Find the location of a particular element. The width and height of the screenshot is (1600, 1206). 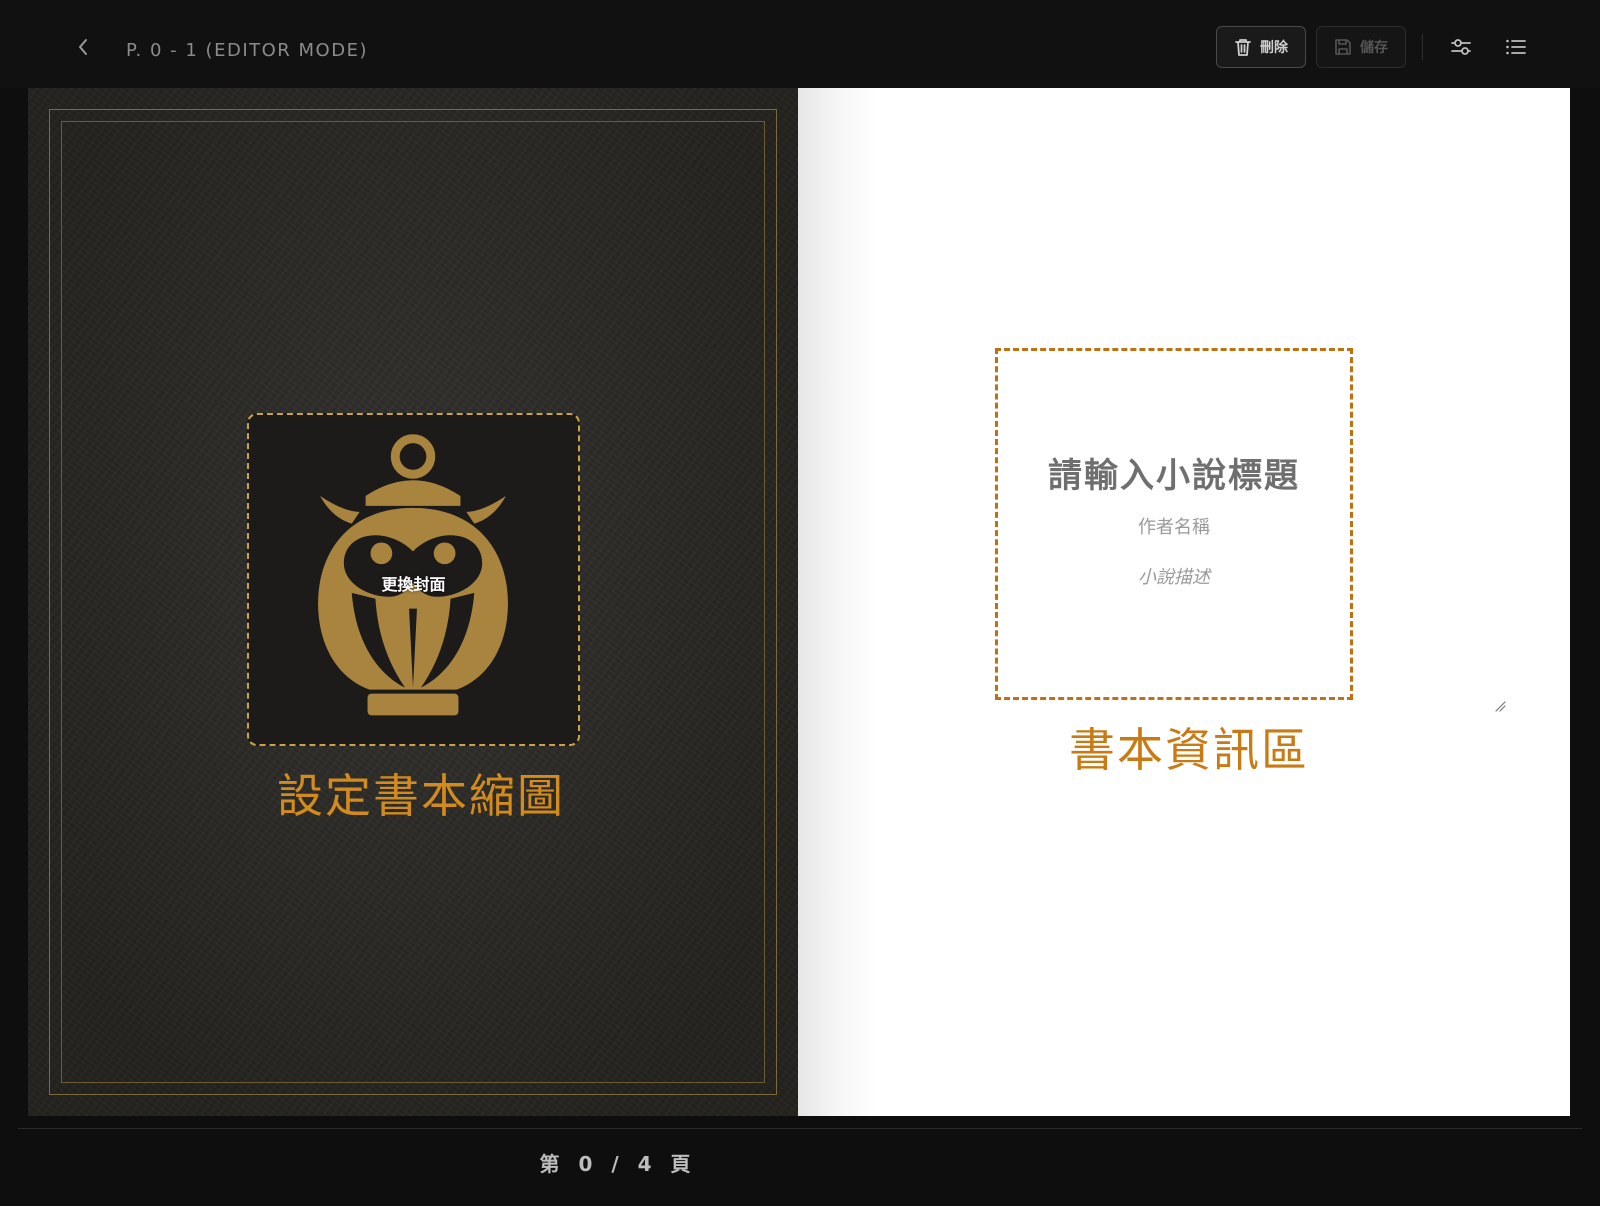

floppy-disk-icon is located at coordinates (1343, 47).